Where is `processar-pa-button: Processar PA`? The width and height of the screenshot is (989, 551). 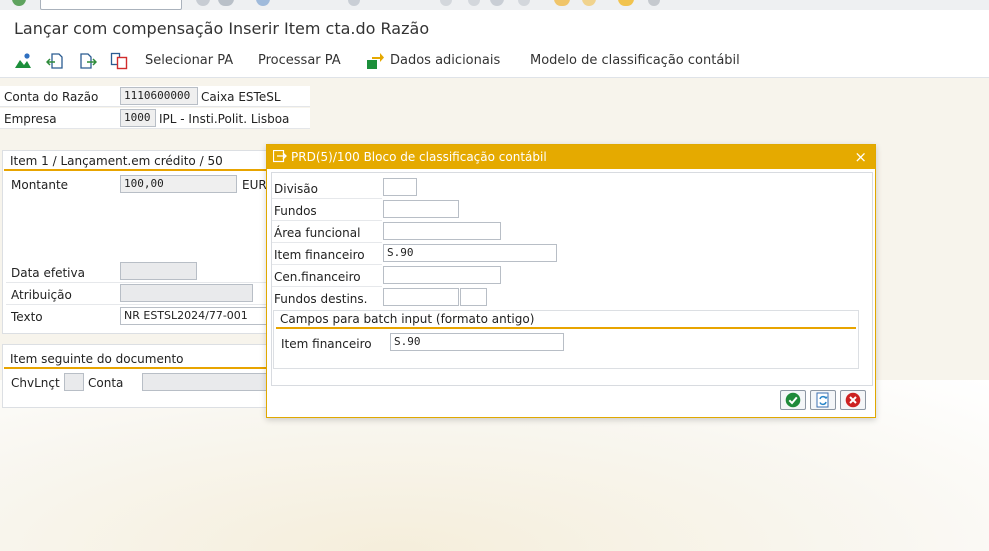
processar-pa-button: Processar PA is located at coordinates (299, 60).